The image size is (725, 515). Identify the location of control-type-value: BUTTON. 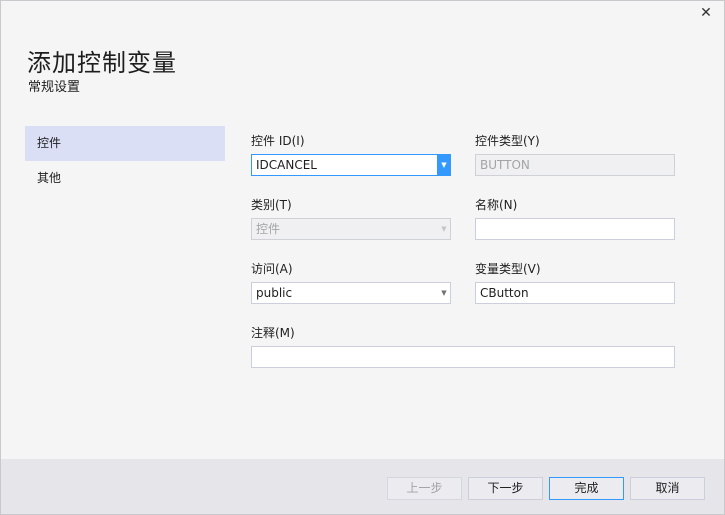
(505, 165).